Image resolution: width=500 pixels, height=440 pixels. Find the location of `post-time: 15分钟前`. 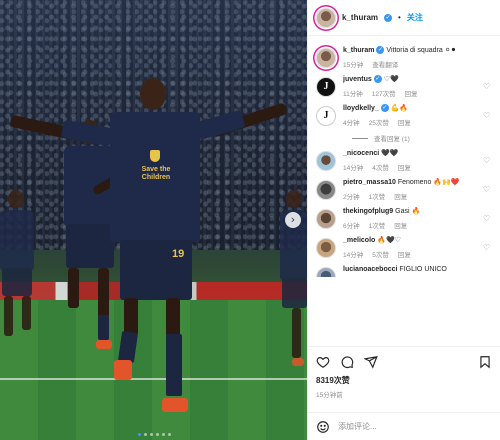

post-time: 15分钟前 is located at coordinates (329, 395).